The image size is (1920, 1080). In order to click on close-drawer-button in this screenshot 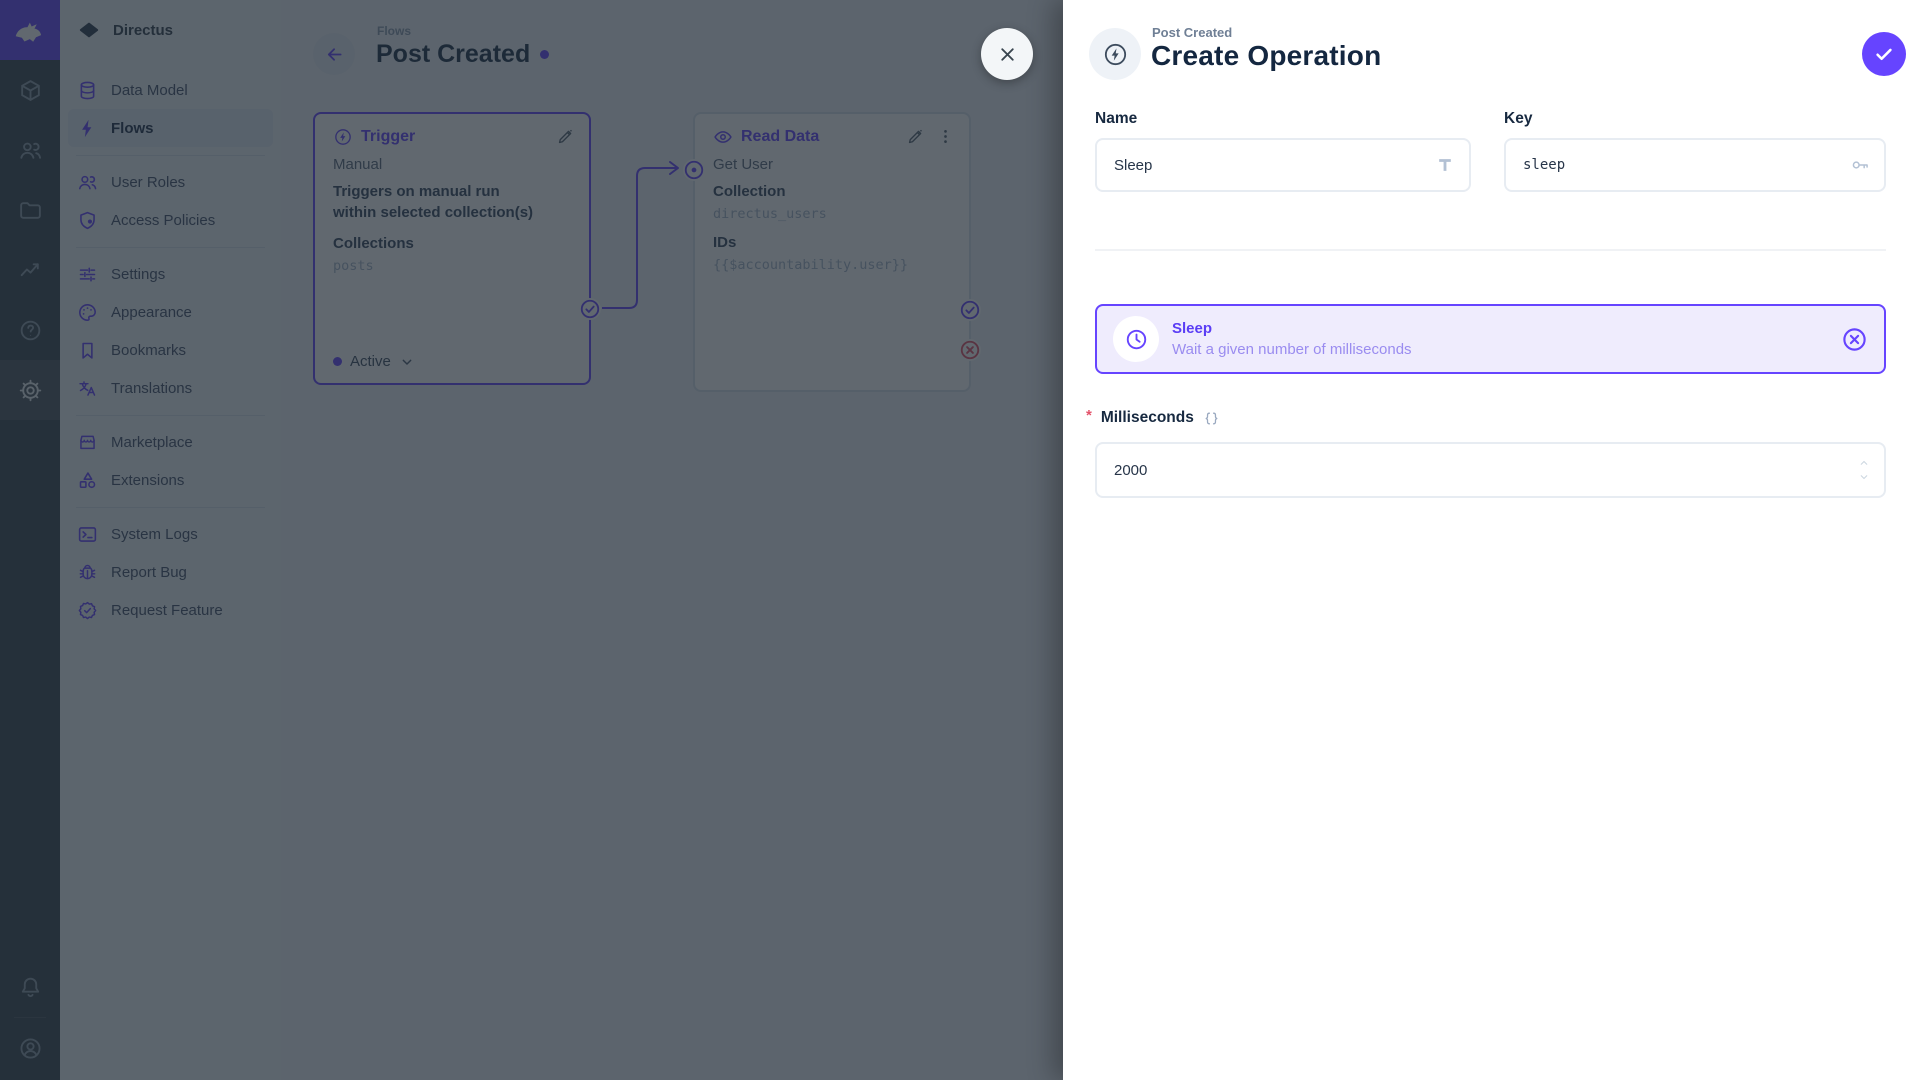, I will do `click(1007, 54)`.